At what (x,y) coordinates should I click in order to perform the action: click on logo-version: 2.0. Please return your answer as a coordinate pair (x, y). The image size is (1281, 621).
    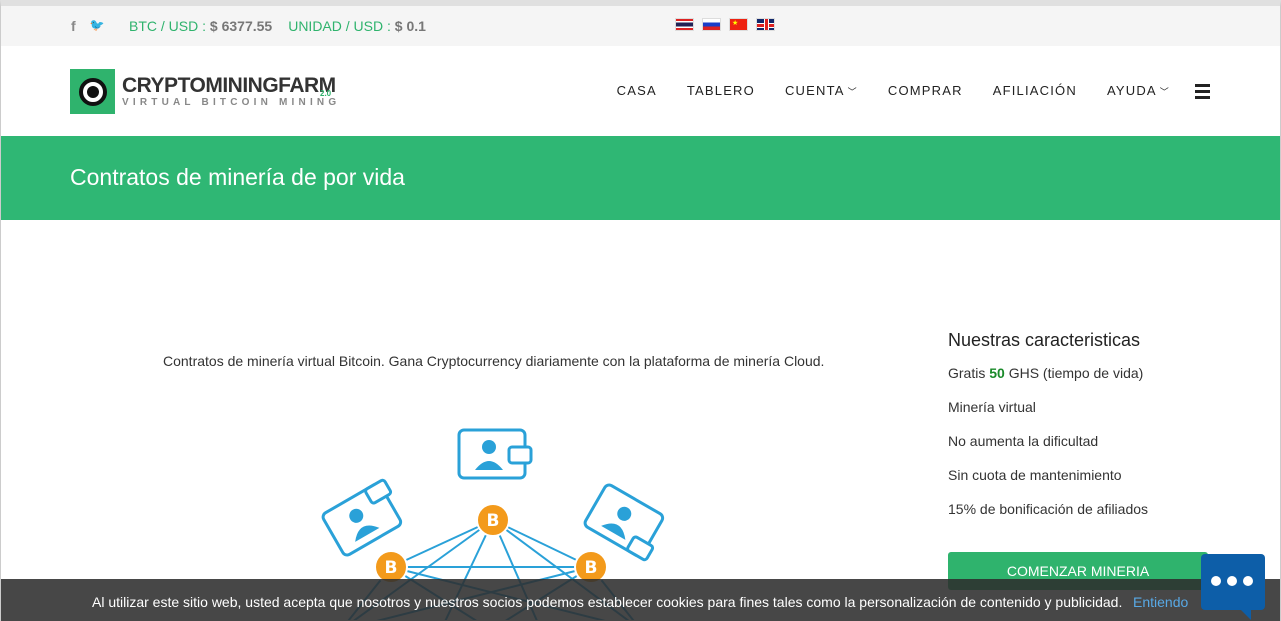
    Looking at the image, I should click on (326, 93).